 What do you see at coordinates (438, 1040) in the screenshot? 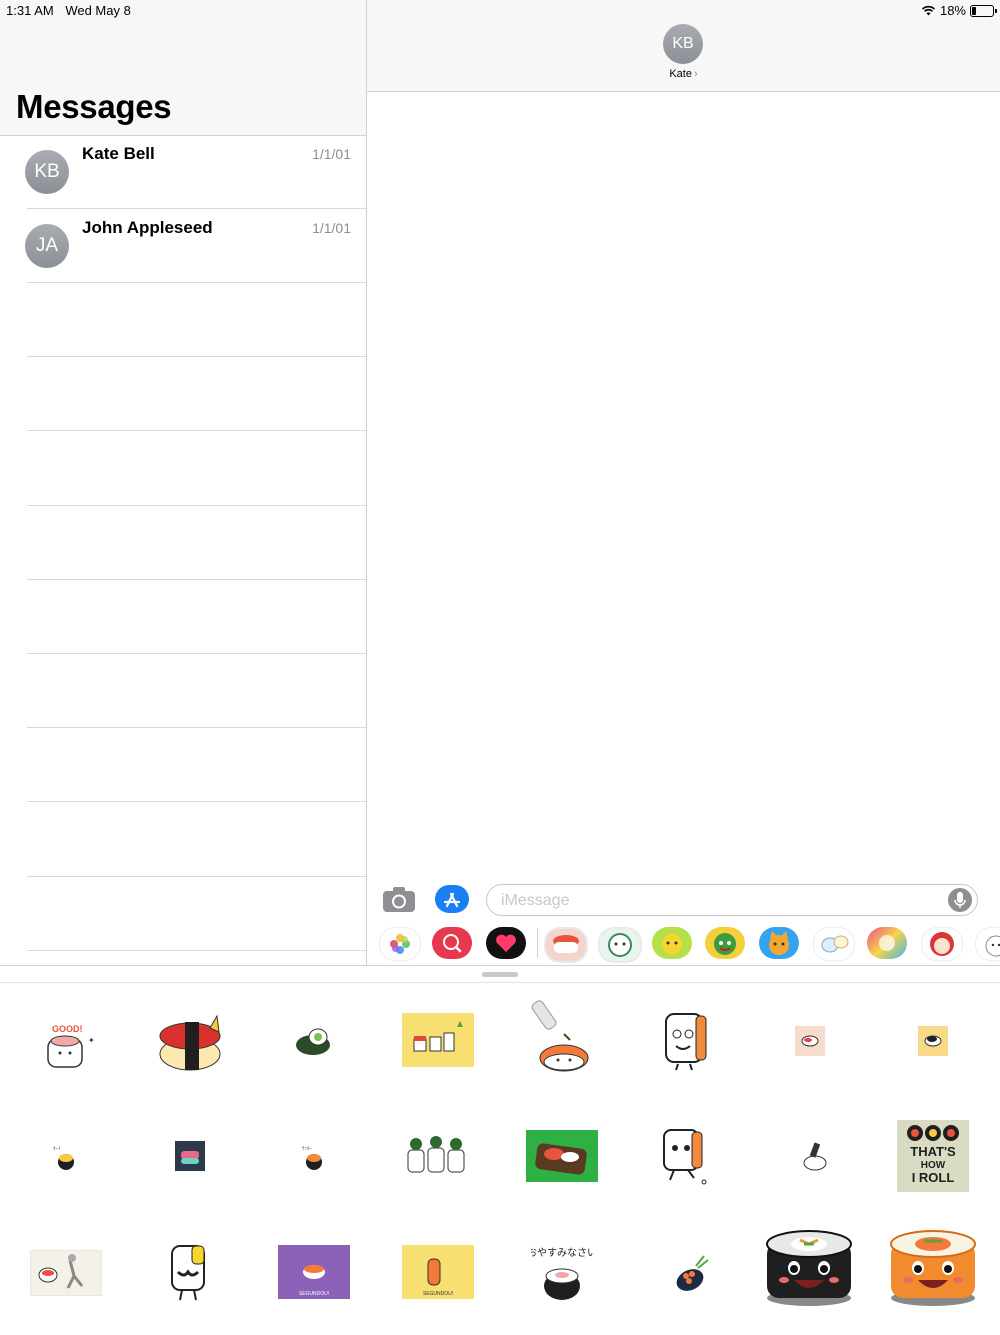
I see `sushi-friends-sticker` at bounding box center [438, 1040].